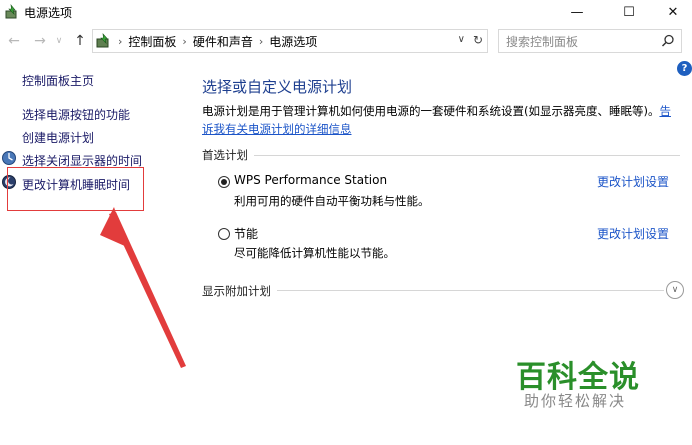 This screenshot has height=445, width=692. I want to click on sidebar-item-home: 控制面板主页, so click(58, 80).